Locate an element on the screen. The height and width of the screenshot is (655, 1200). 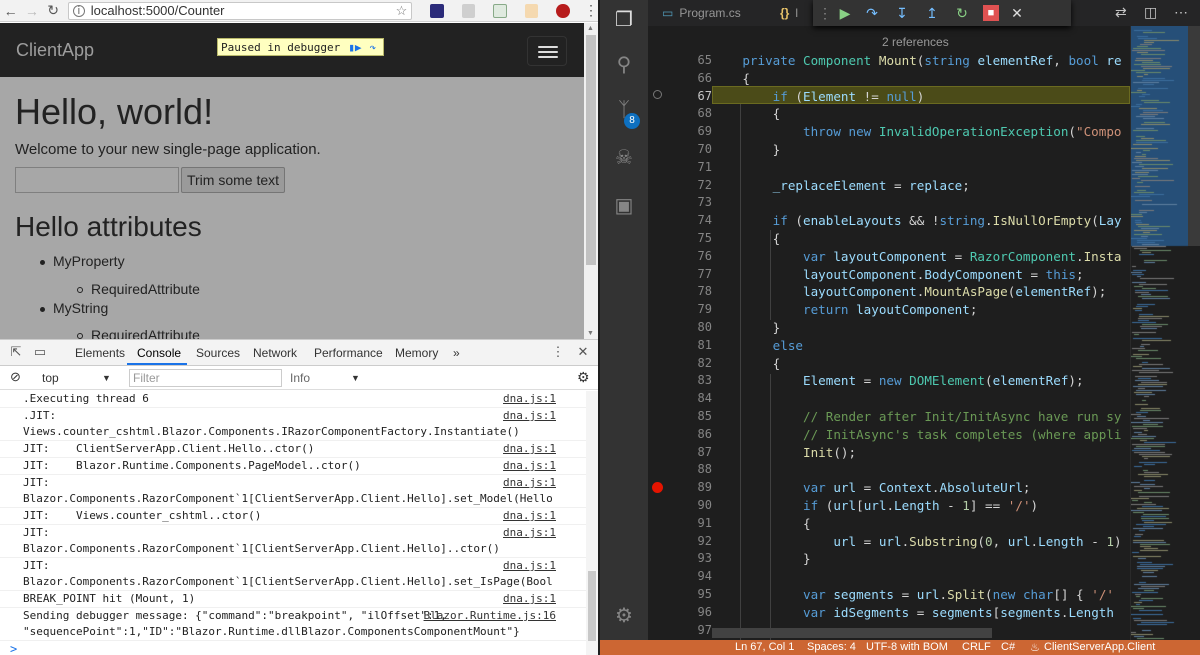
more-actions-icon: ⋯ is located at coordinates (1181, 12).